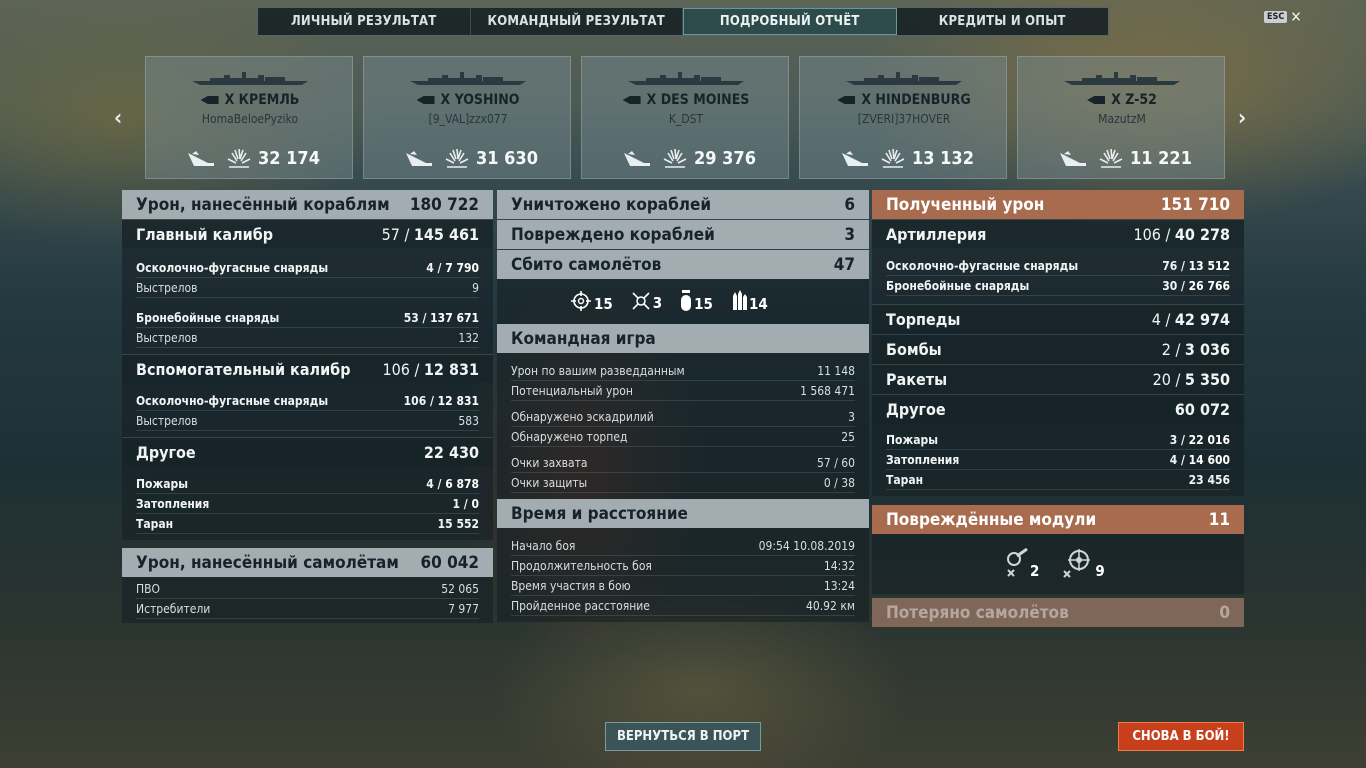 This screenshot has width=1366, height=768. Describe the element at coordinates (1058, 612) in the screenshot. I see `lost-planes-header: Потеряно самолётов 0` at that location.